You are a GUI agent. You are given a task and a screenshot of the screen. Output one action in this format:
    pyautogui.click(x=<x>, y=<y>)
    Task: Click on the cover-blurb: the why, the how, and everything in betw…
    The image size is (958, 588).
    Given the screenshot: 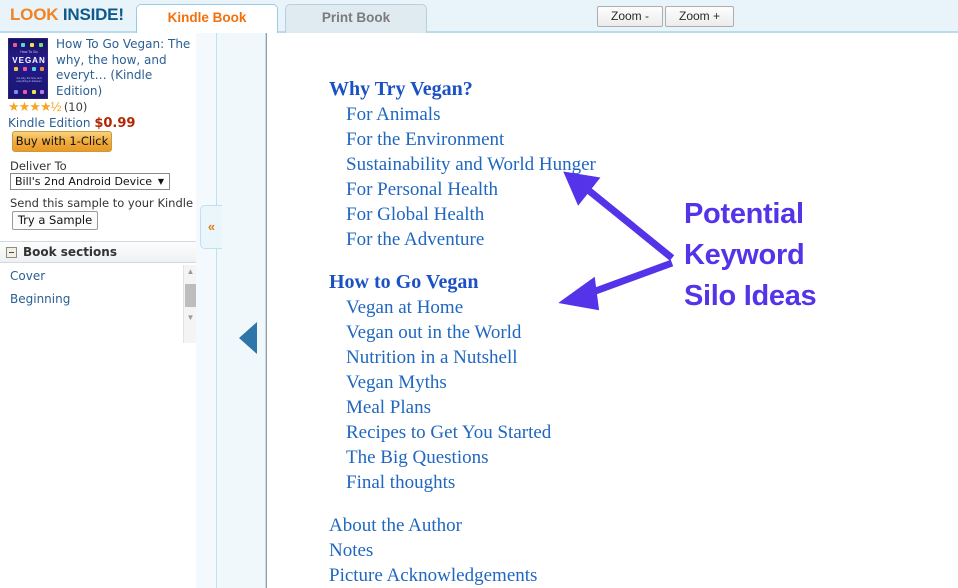 What is the action you would take?
    pyautogui.click(x=29, y=80)
    